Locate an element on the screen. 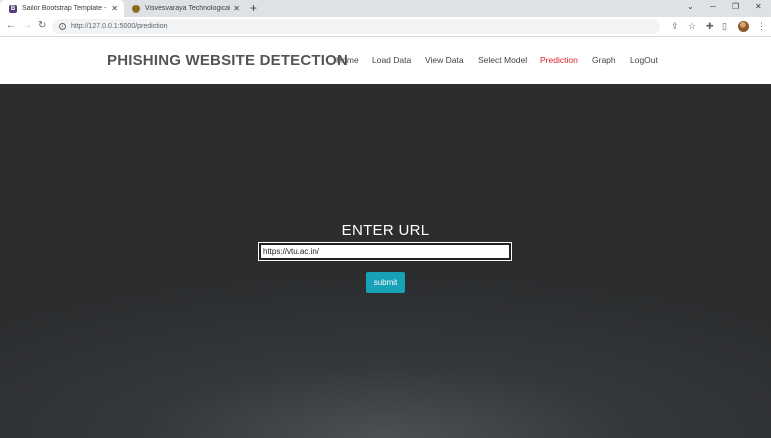  close-window-icon: ✕ is located at coordinates (758, 6).